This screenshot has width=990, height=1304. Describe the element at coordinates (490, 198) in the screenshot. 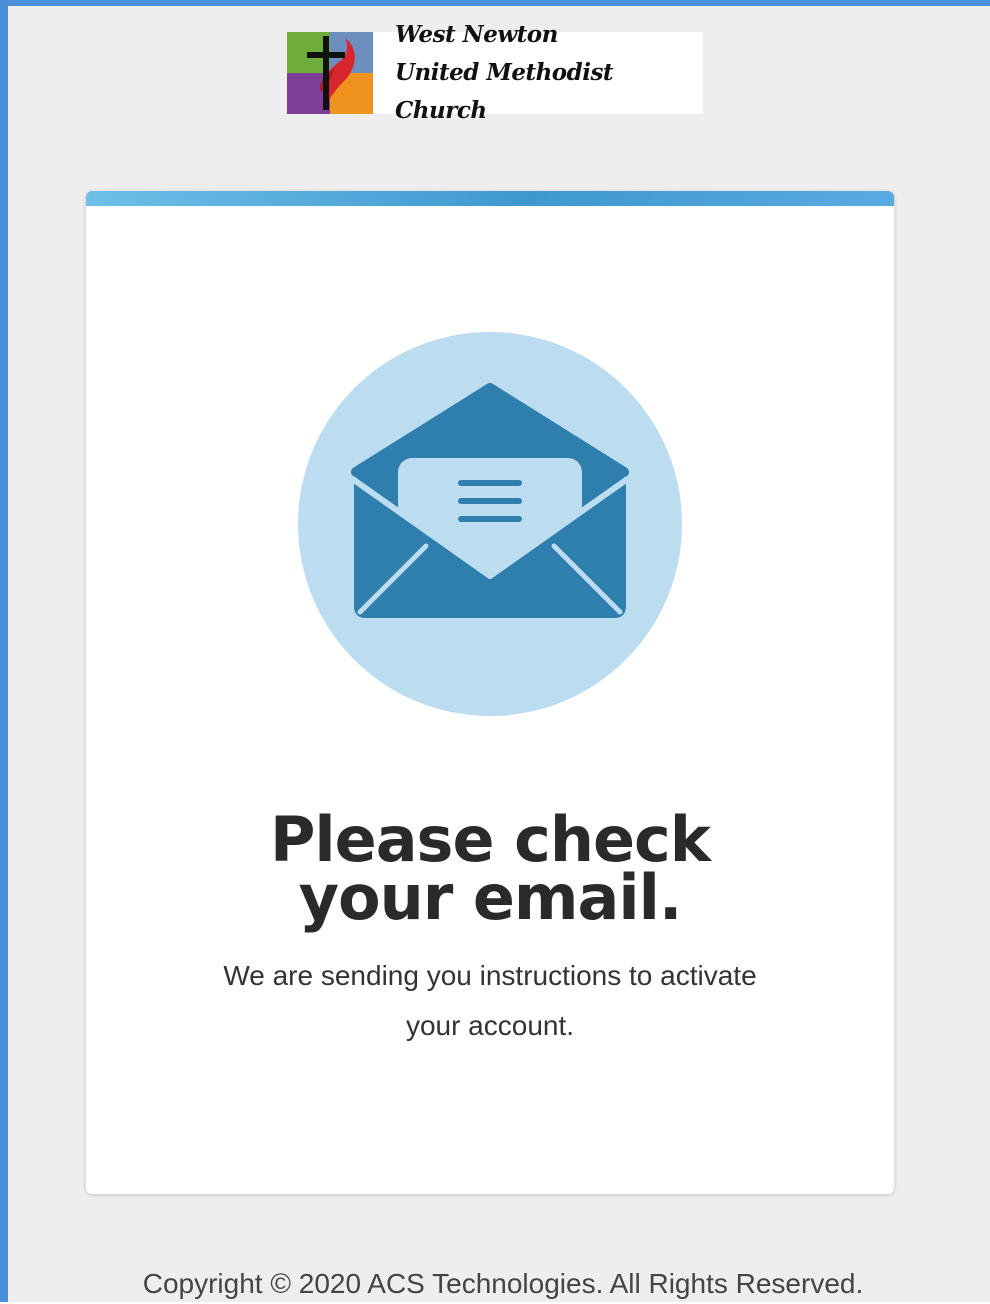

I see `card-accent-bar` at that location.